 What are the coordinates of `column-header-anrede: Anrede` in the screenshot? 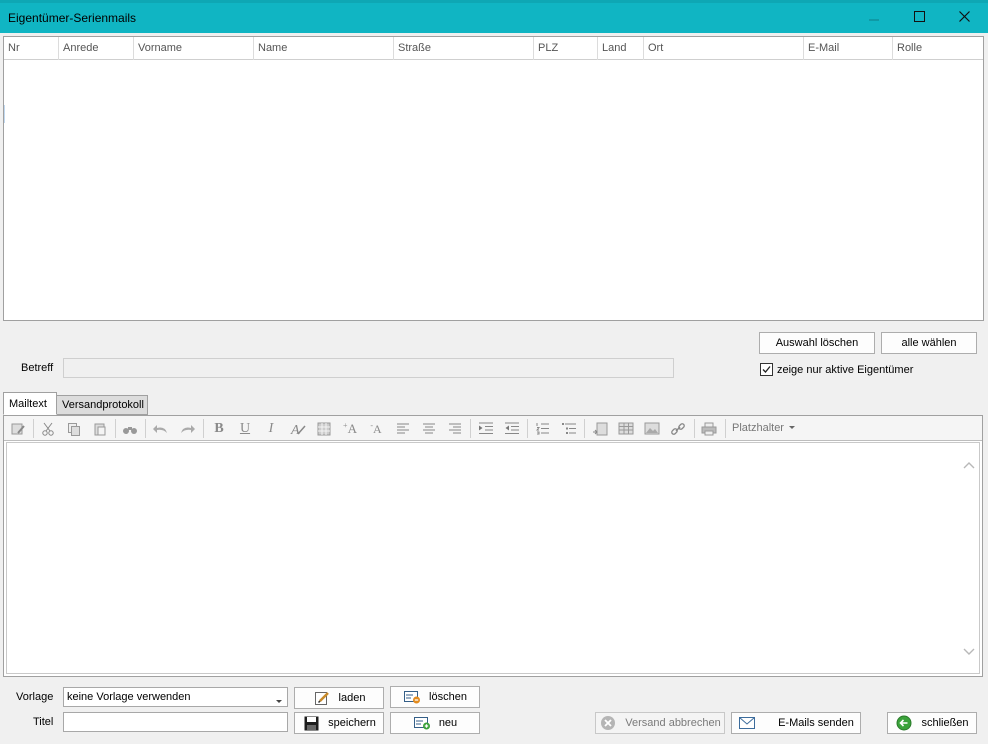 It's located at (96, 48).